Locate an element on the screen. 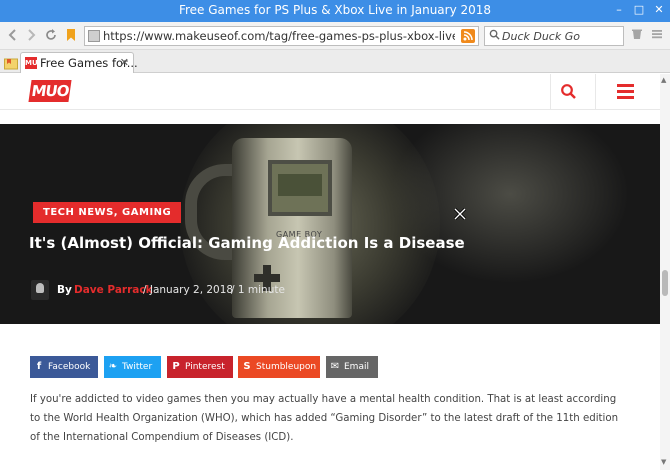 The height and width of the screenshot is (470, 670). share-label: Email is located at coordinates (356, 367).